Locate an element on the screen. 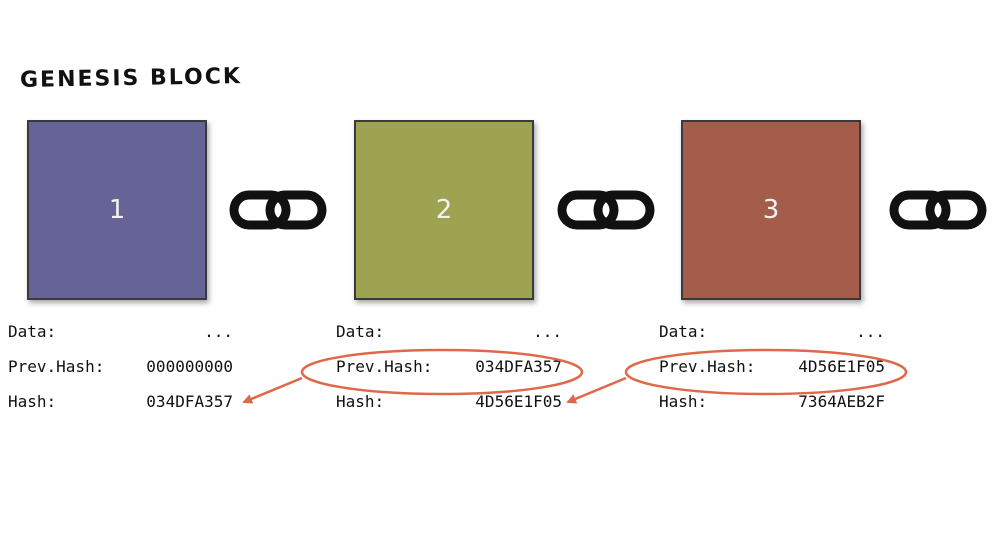 This screenshot has width=993, height=558. block-3-number: 3 is located at coordinates (771, 210).